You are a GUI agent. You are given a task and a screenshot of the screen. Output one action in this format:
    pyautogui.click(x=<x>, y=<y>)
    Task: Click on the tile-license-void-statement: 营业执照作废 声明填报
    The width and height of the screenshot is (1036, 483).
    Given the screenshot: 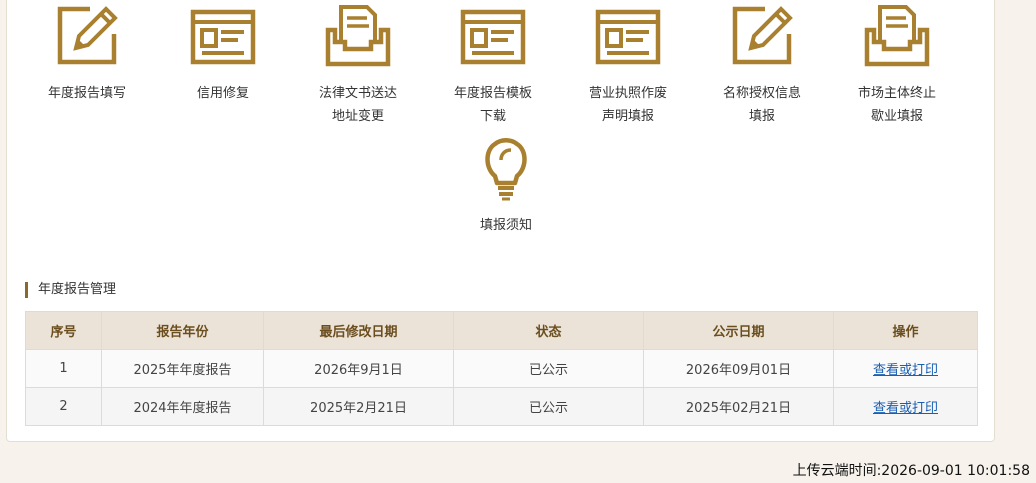 What is the action you would take?
    pyautogui.click(x=628, y=65)
    